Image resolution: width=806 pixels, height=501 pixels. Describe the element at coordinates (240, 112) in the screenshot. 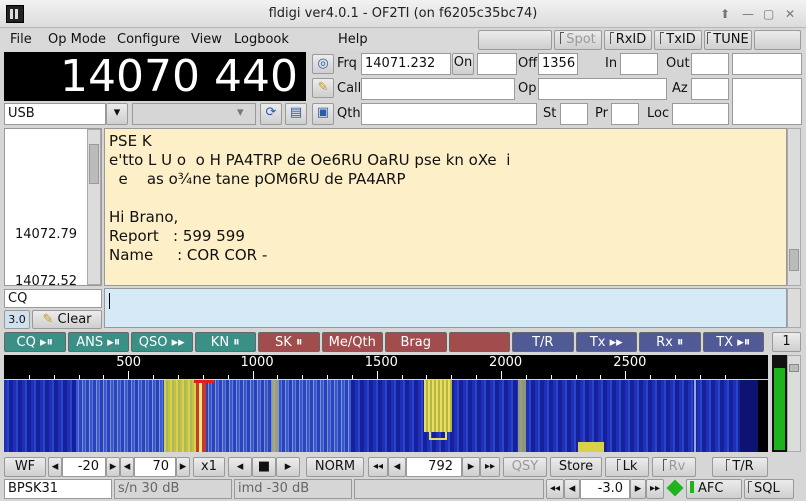

I see `bandwidth-dropdown-icon: ▾` at that location.